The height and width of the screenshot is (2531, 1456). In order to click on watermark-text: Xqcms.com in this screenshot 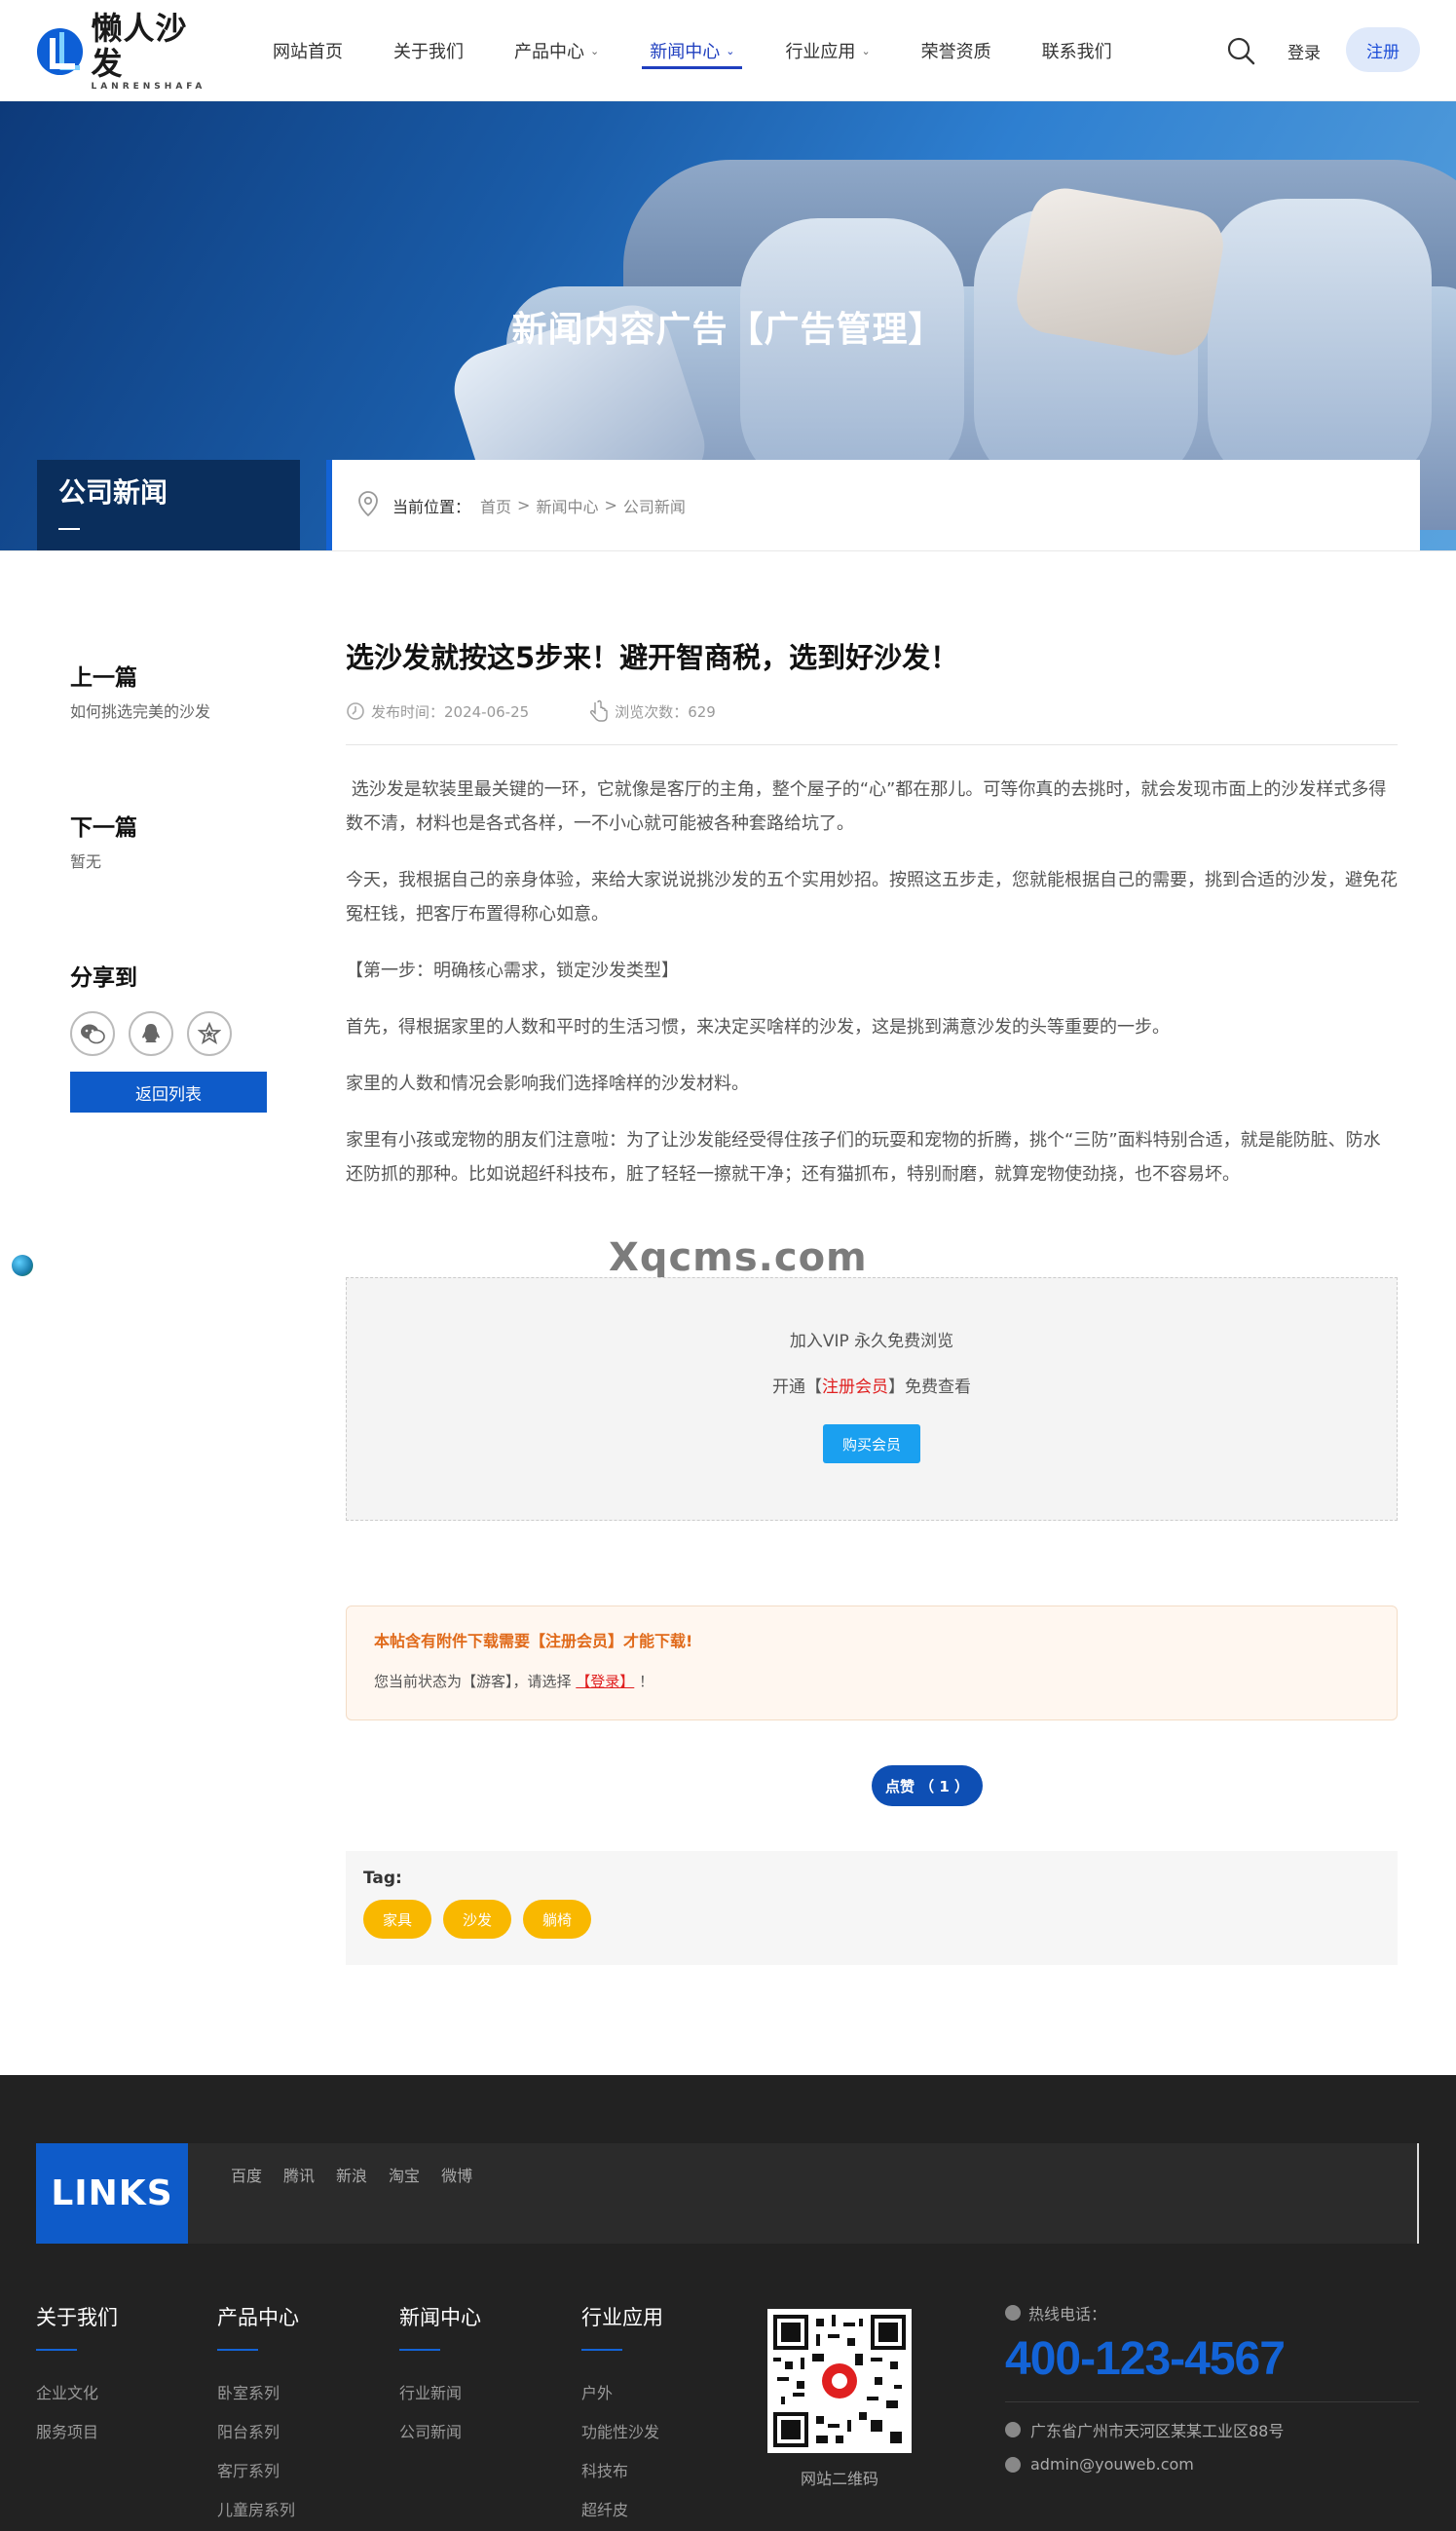, I will do `click(738, 1258)`.